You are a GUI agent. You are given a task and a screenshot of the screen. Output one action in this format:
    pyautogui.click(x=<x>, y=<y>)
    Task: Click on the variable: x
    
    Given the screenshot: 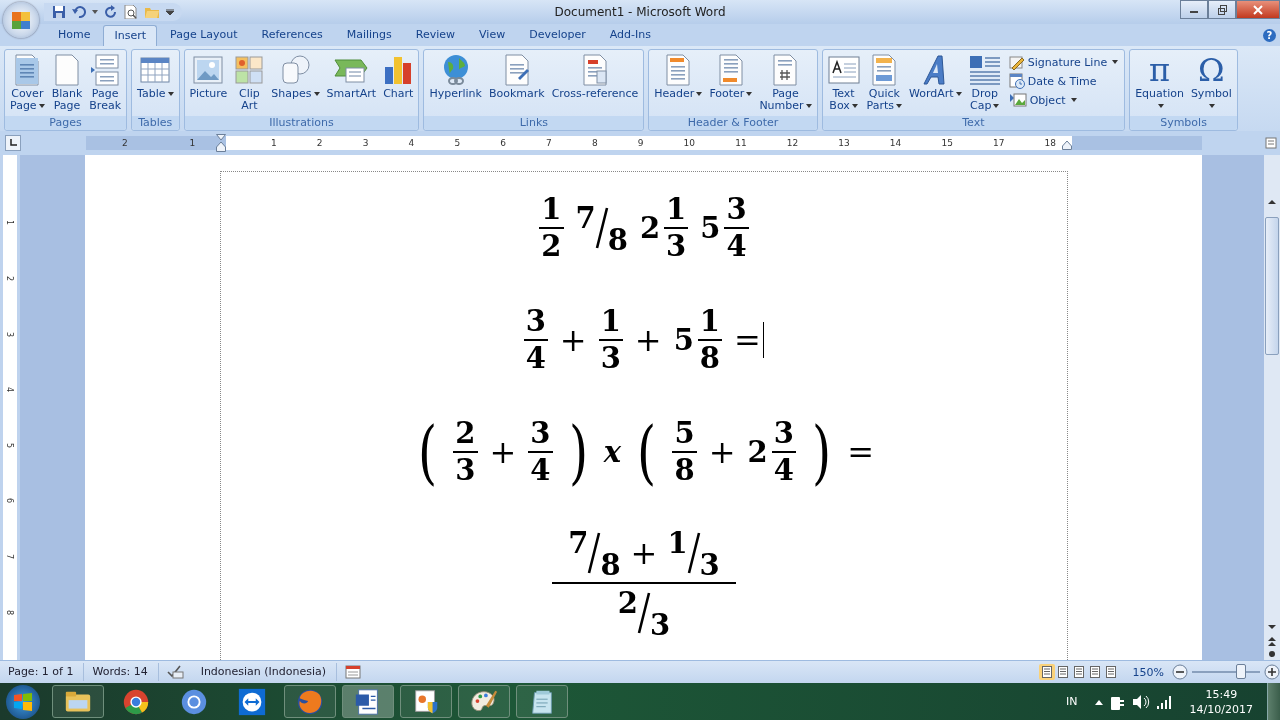 What is the action you would take?
    pyautogui.click(x=612, y=452)
    